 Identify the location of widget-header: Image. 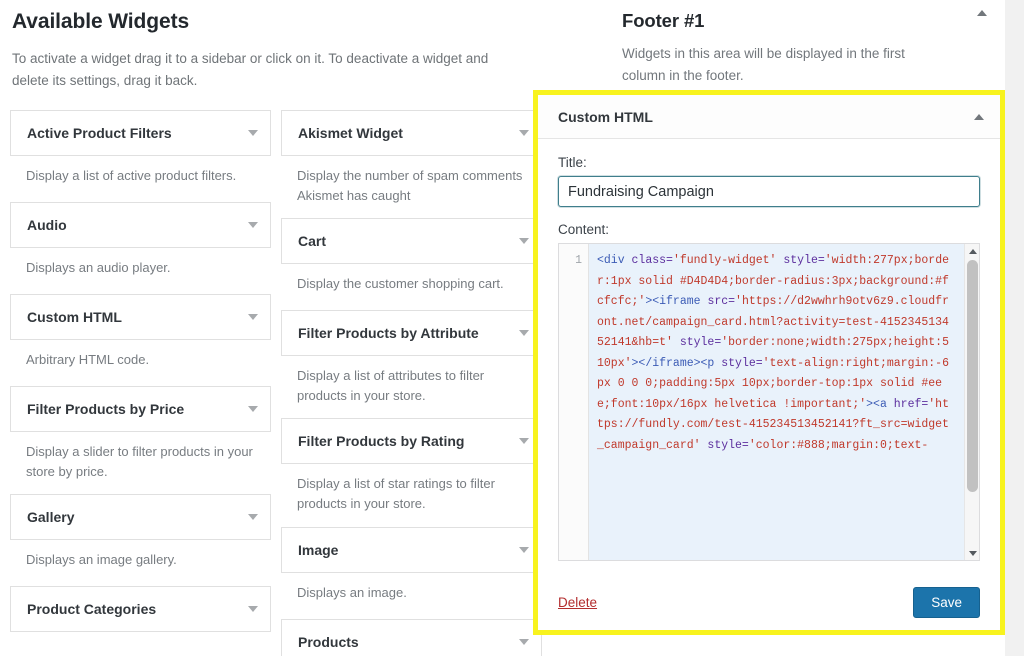
(411, 549).